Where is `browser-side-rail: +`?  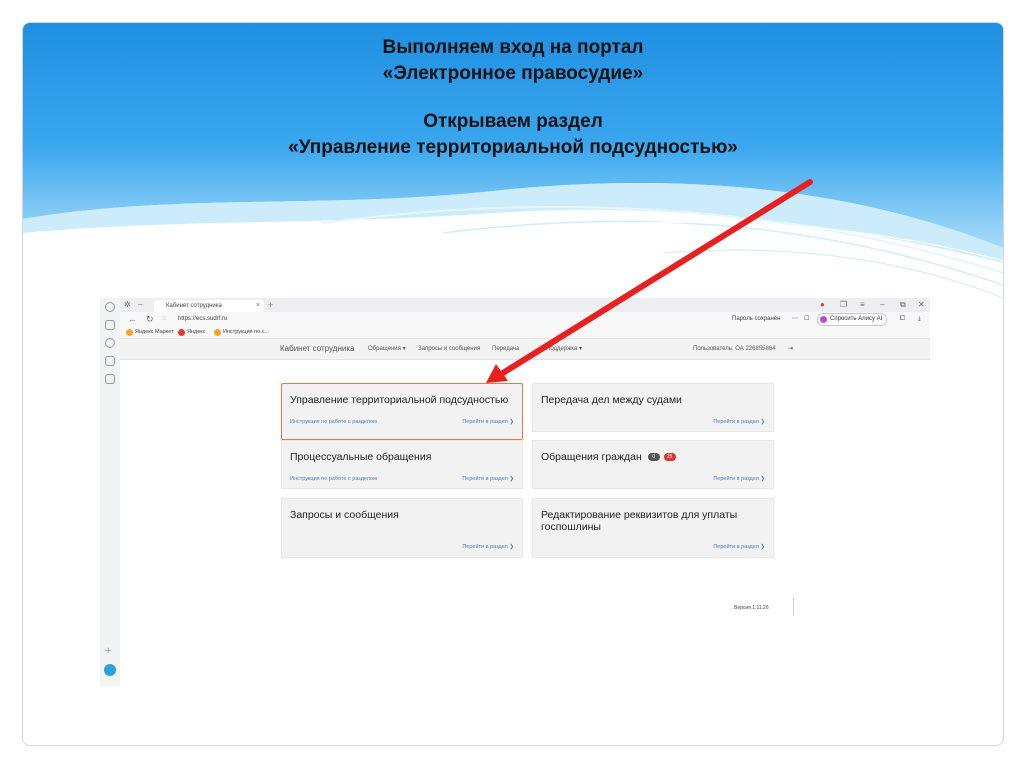 browser-side-rail: + is located at coordinates (110, 492).